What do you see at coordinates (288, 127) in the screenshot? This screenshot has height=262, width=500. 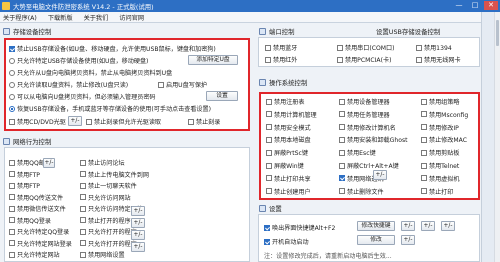 I see `os-option: 禁用安全模式` at bounding box center [288, 127].